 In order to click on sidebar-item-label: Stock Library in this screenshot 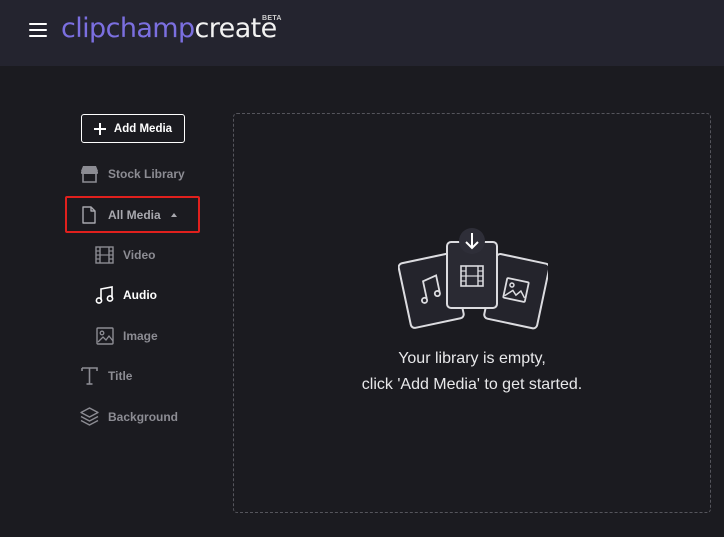, I will do `click(146, 174)`.